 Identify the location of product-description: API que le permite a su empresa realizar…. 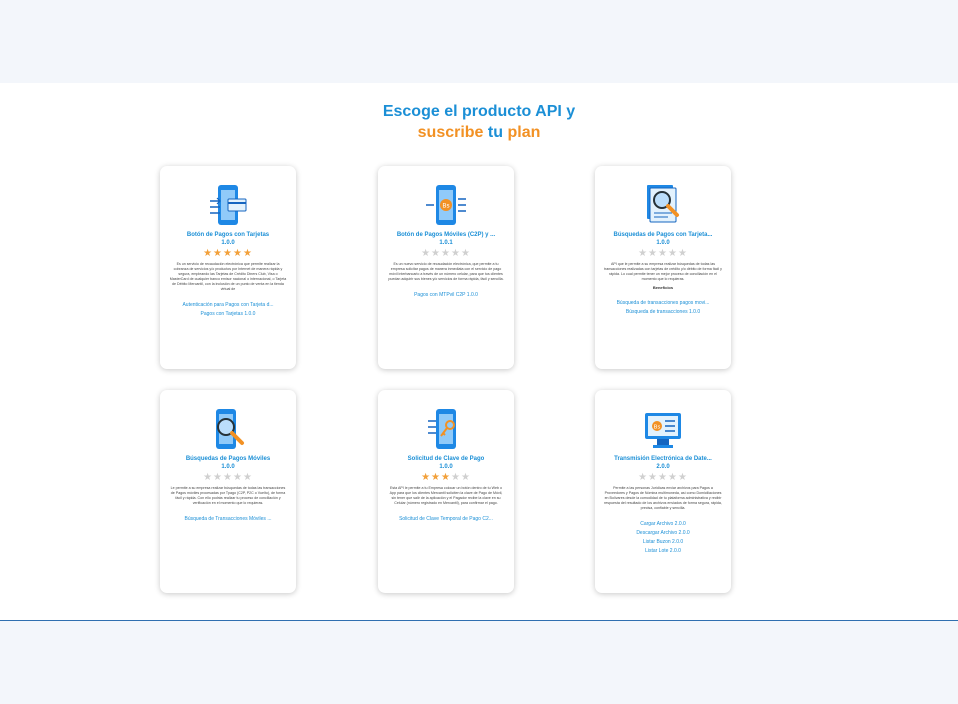
(663, 271).